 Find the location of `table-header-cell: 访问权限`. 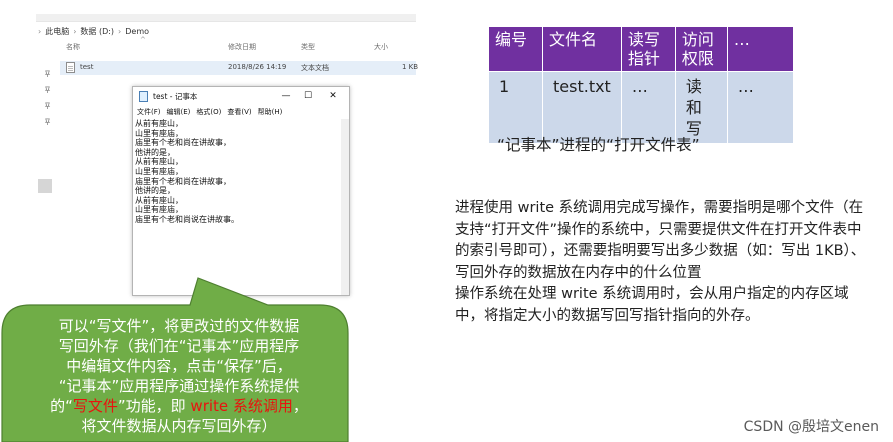

table-header-cell: 访问权限 is located at coordinates (701, 49).